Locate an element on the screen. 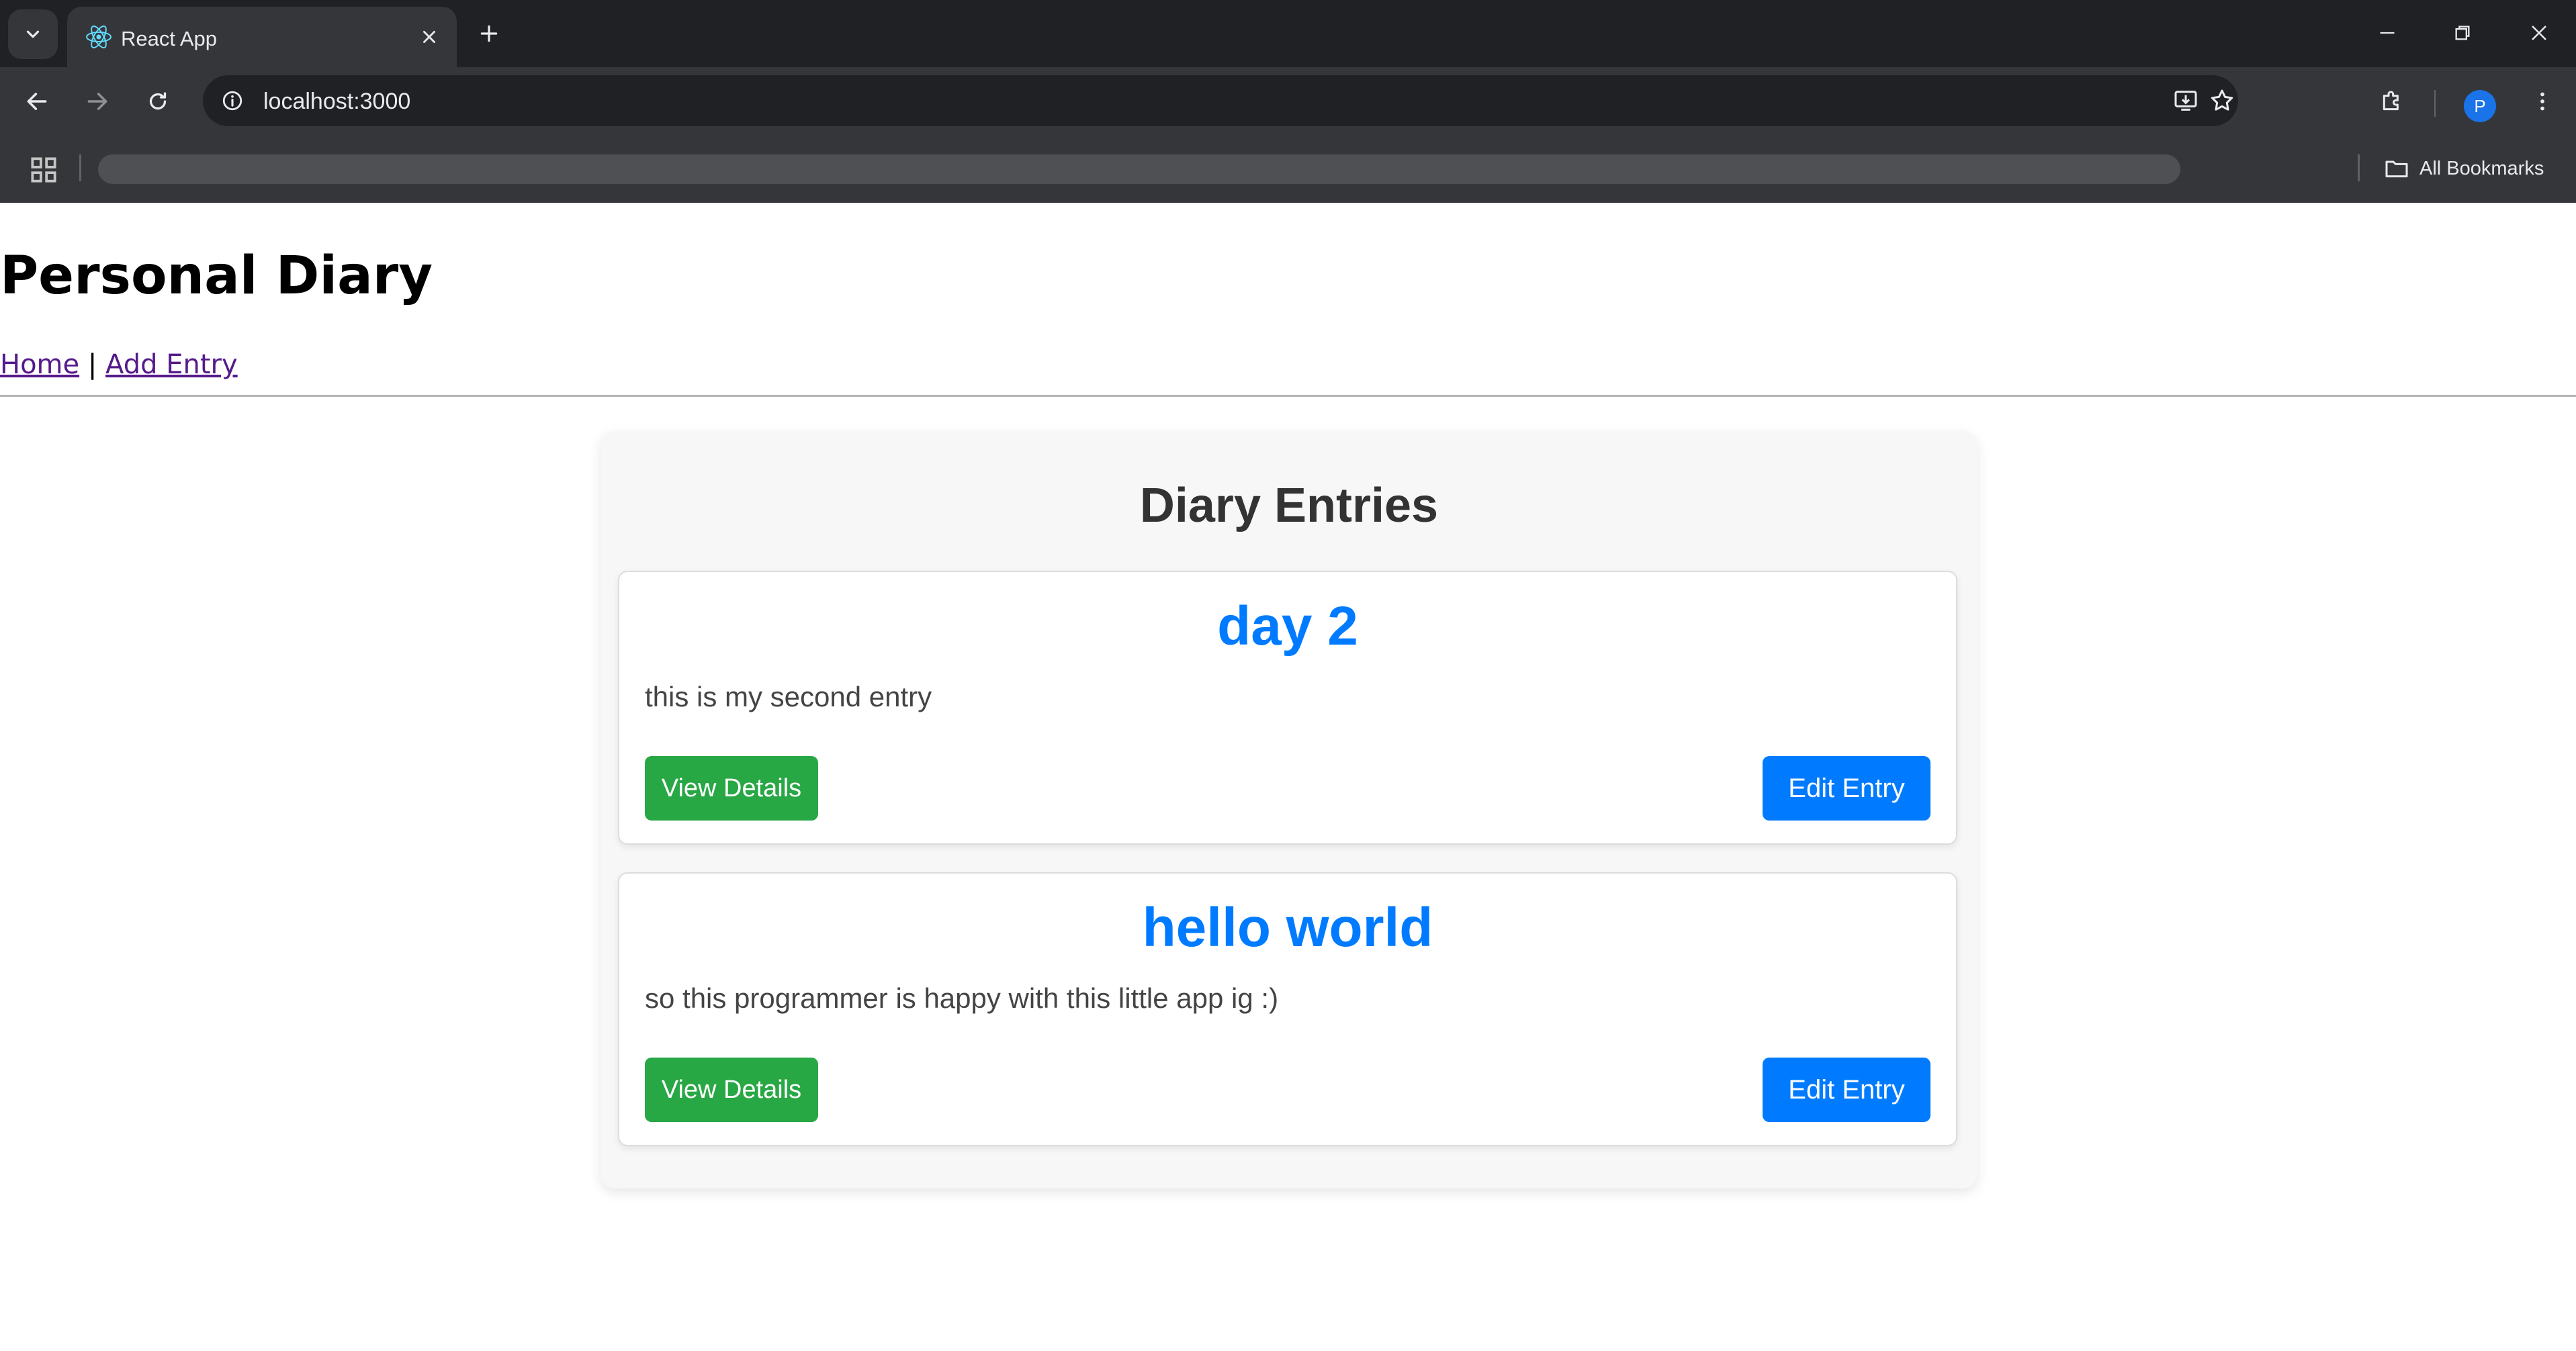 The image size is (2576, 1351). arrow-right-icon is located at coordinates (97, 102).